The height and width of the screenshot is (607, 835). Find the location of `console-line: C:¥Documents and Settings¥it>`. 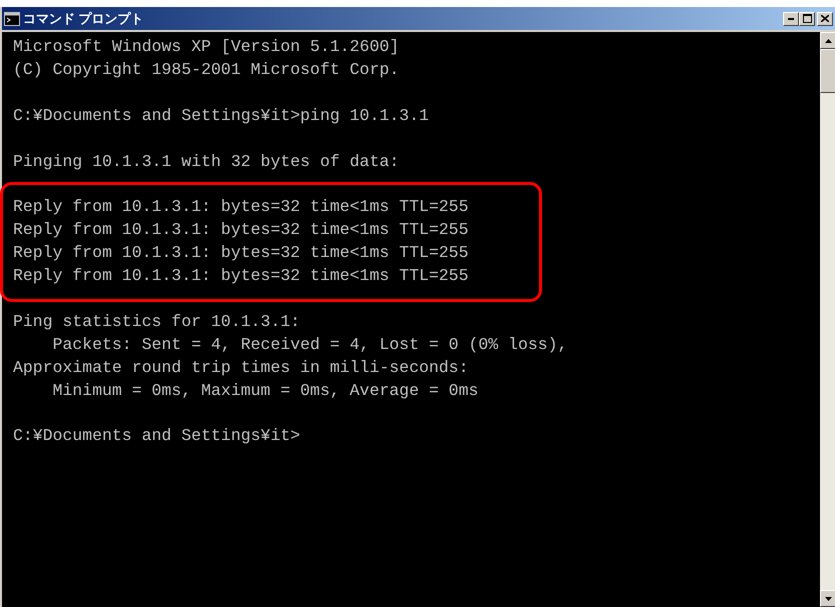

console-line: C:¥Documents and Settings¥it> is located at coordinates (156, 436).